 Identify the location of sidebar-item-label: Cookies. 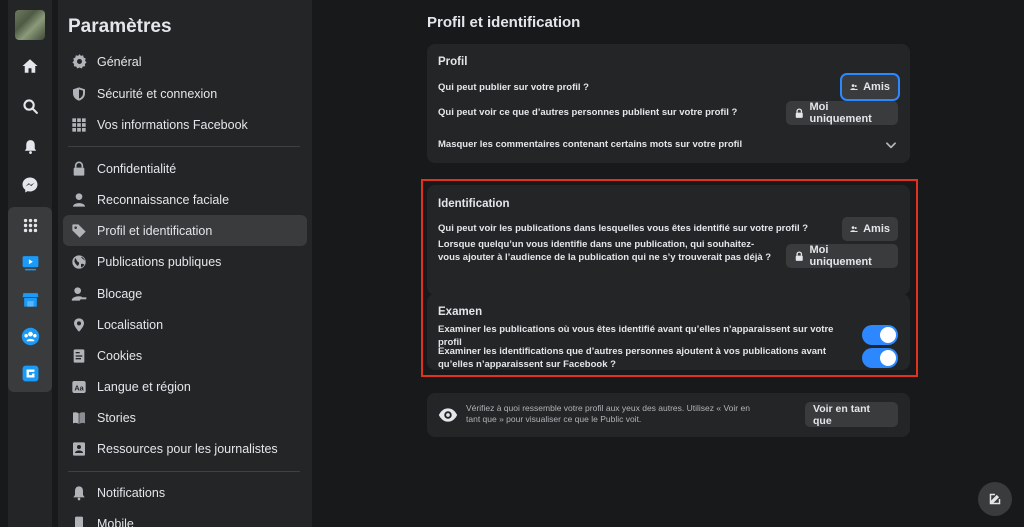
(120, 355).